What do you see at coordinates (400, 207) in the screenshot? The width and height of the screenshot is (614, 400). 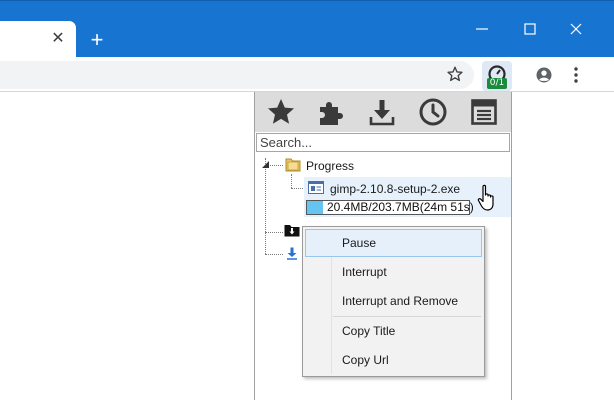 I see `download-progress-text: 20.4MB/203.7MB(24m 51s)` at bounding box center [400, 207].